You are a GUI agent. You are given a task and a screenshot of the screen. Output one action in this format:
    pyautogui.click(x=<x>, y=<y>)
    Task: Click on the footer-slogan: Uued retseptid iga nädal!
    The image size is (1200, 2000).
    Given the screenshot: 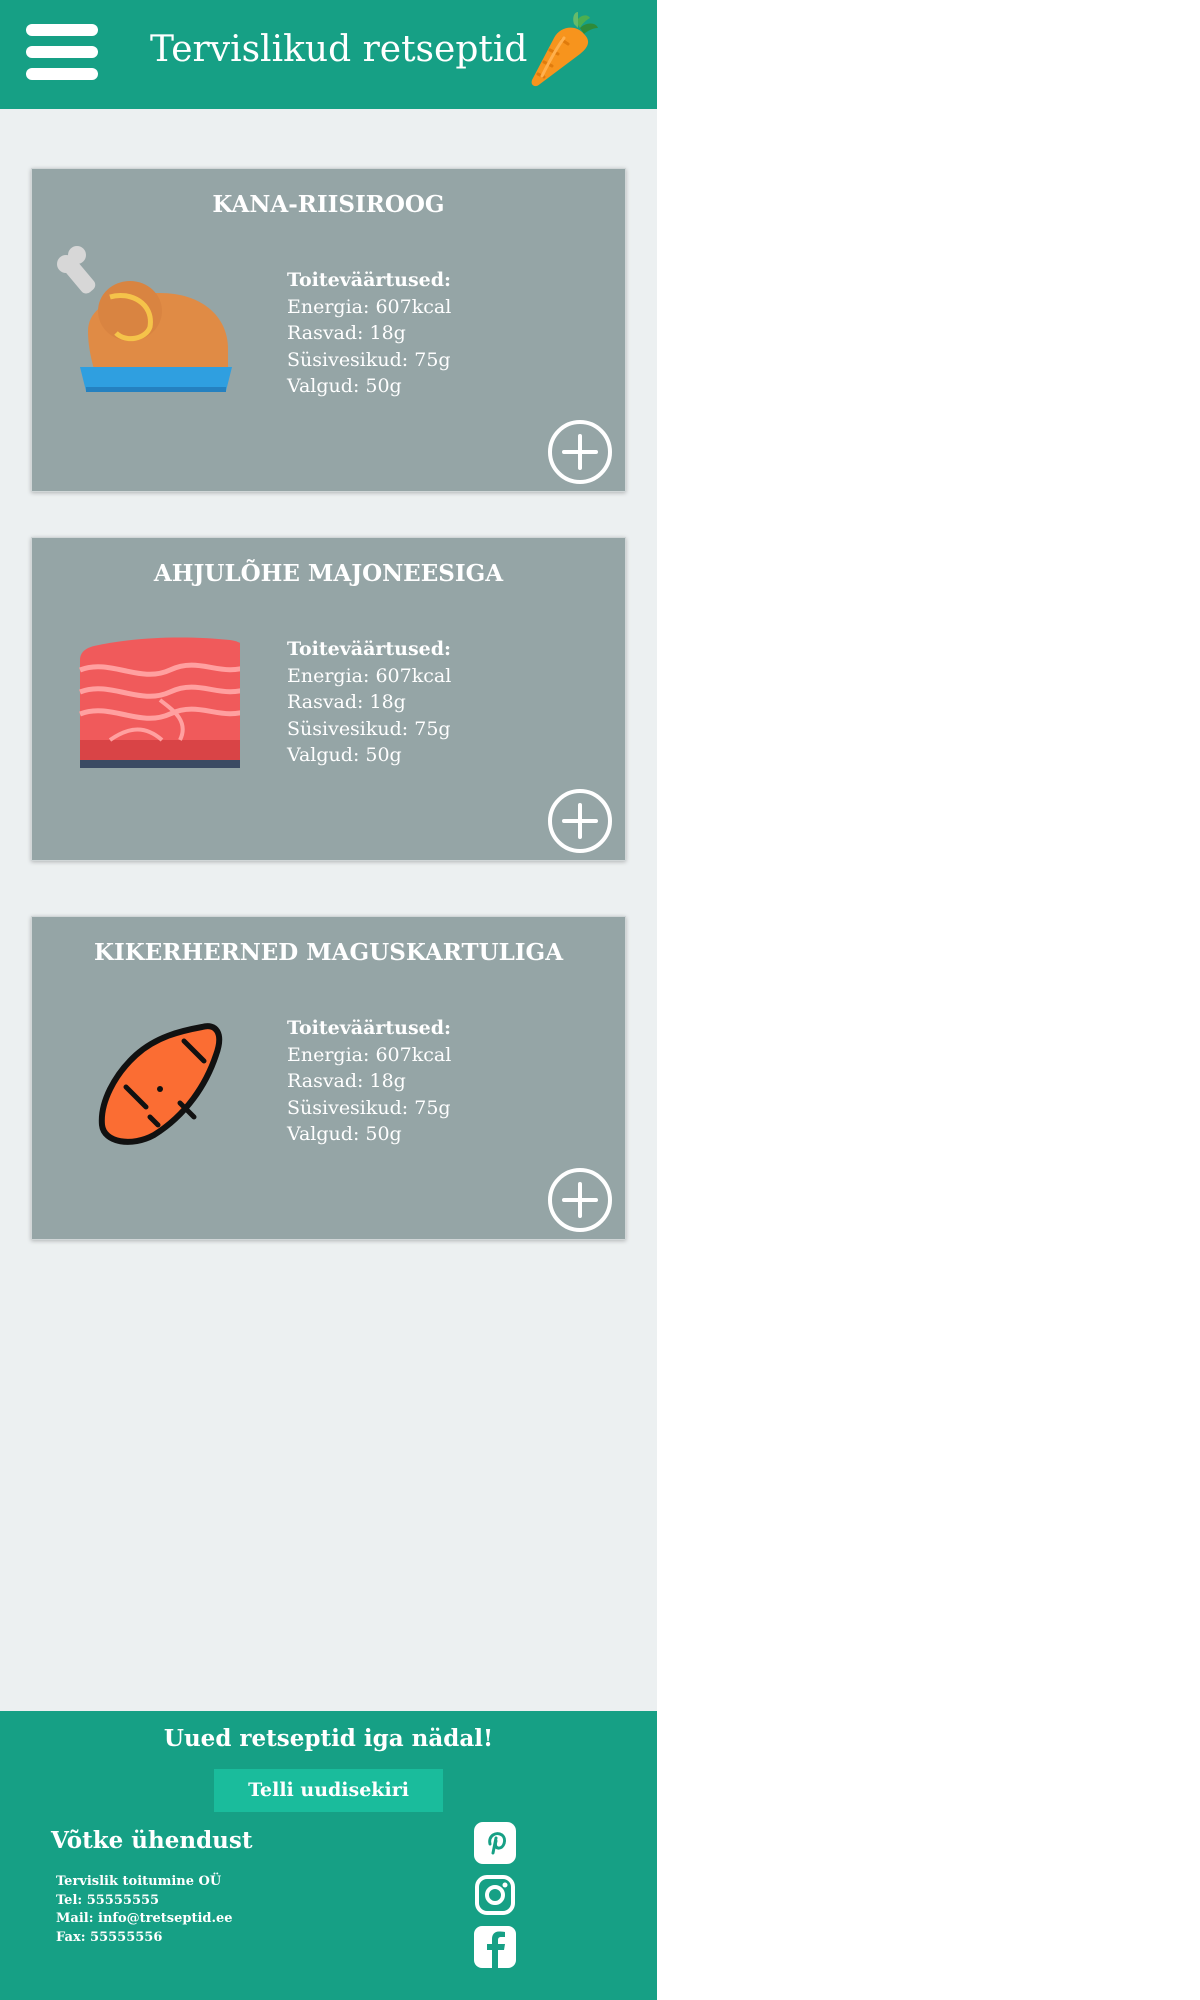 What is the action you would take?
    pyautogui.click(x=328, y=1738)
    